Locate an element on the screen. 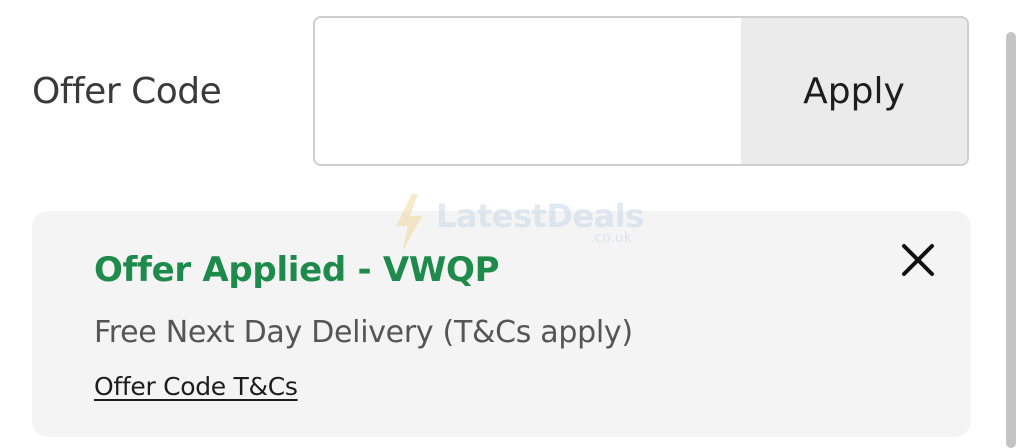  lightning-bolt-icon is located at coordinates (409, 223).